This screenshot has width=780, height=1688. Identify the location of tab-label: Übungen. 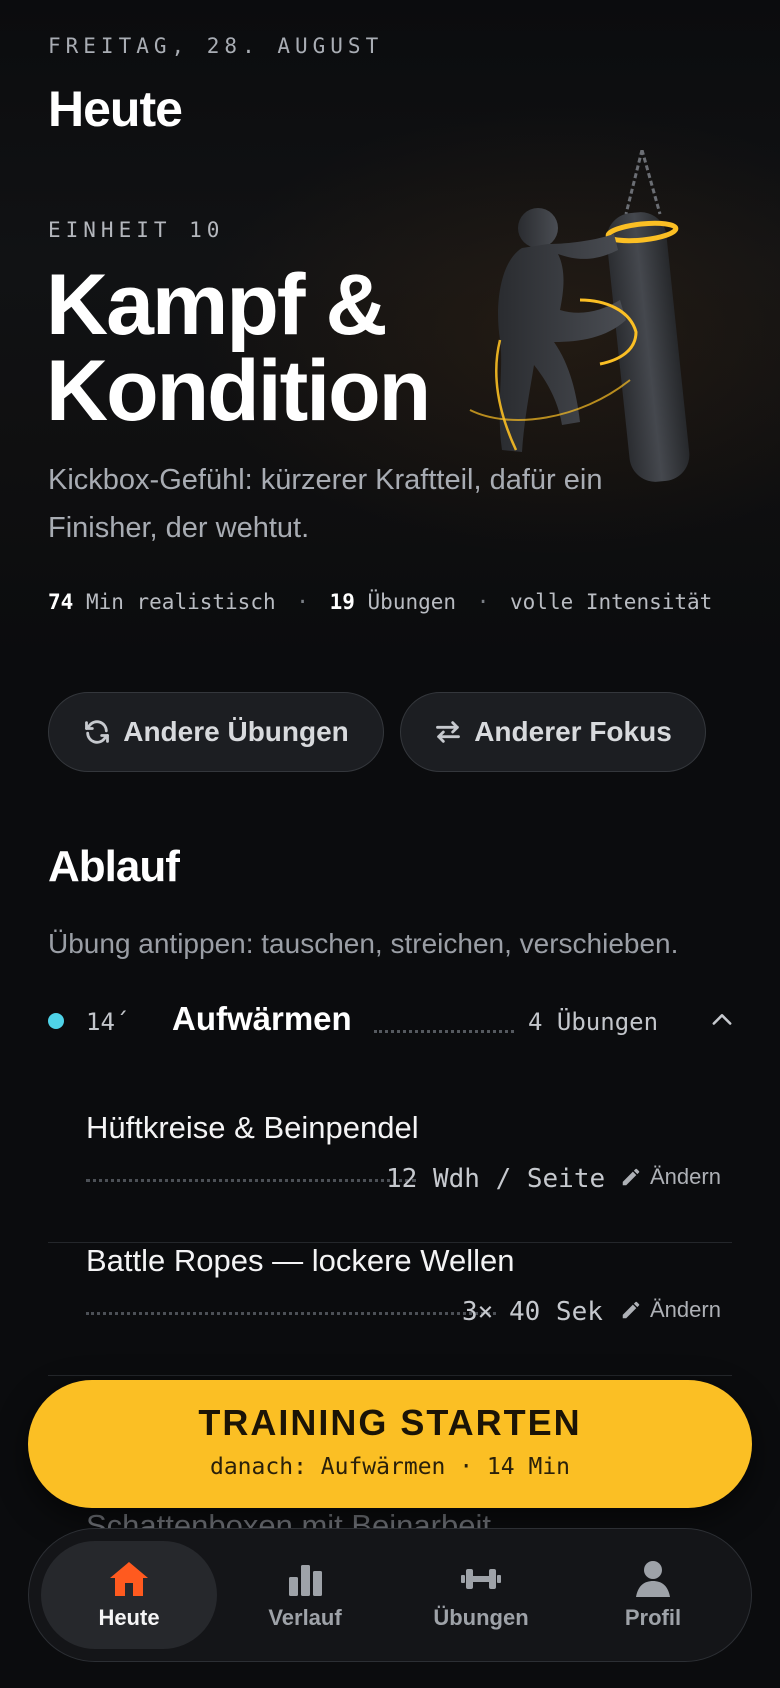
(481, 1617).